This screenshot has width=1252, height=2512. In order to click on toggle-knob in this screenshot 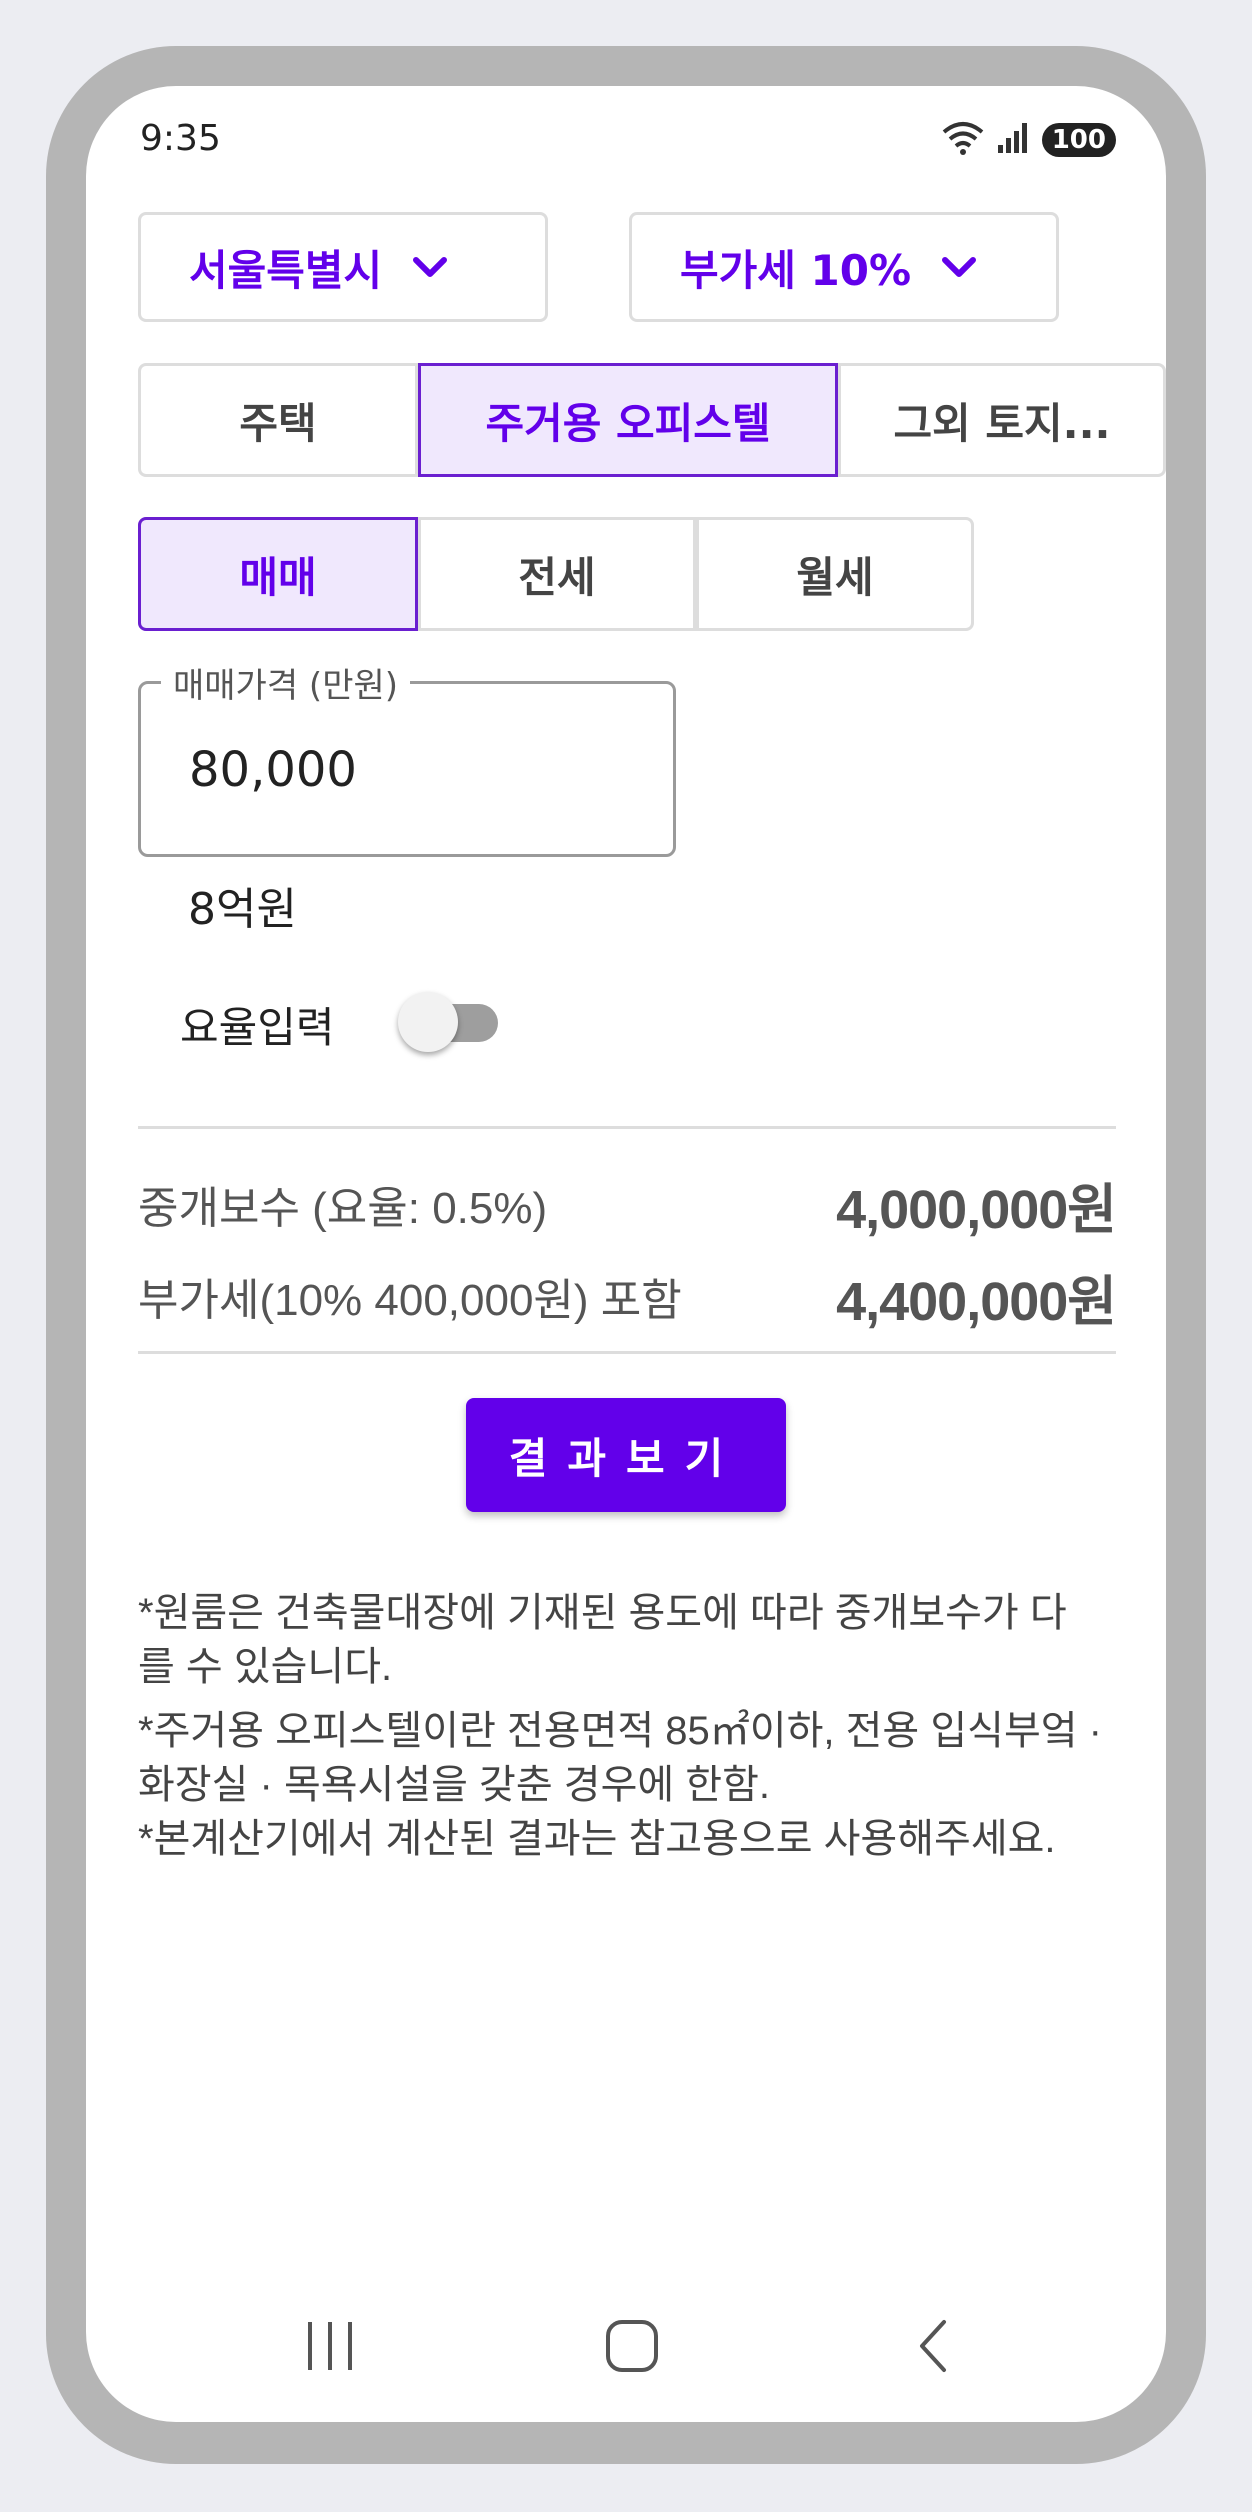, I will do `click(428, 1022)`.